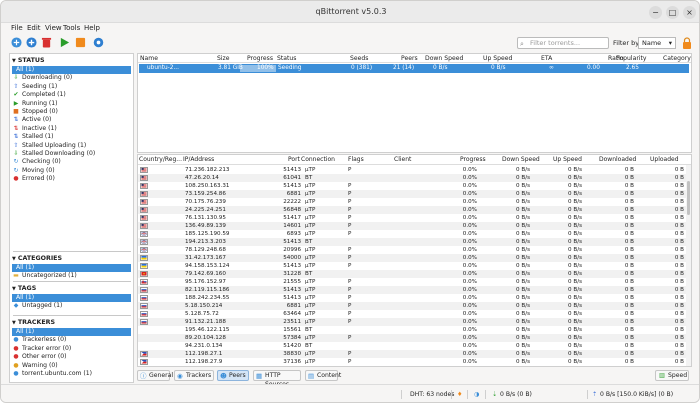  I want to click on column-header-connection: Connection, so click(318, 159).